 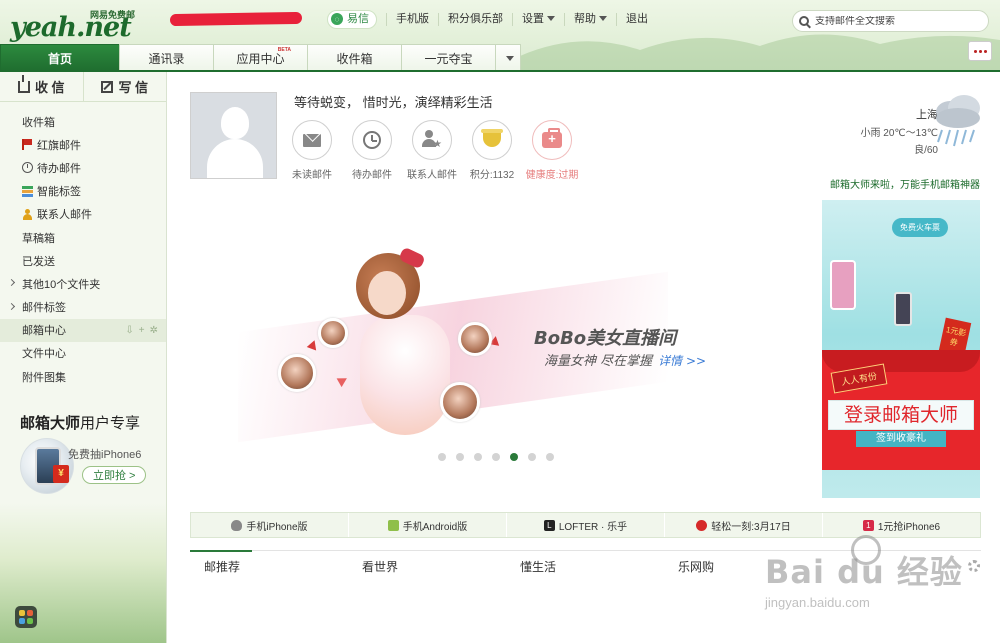 I want to click on folder-label: 文件中心, so click(x=44, y=354).